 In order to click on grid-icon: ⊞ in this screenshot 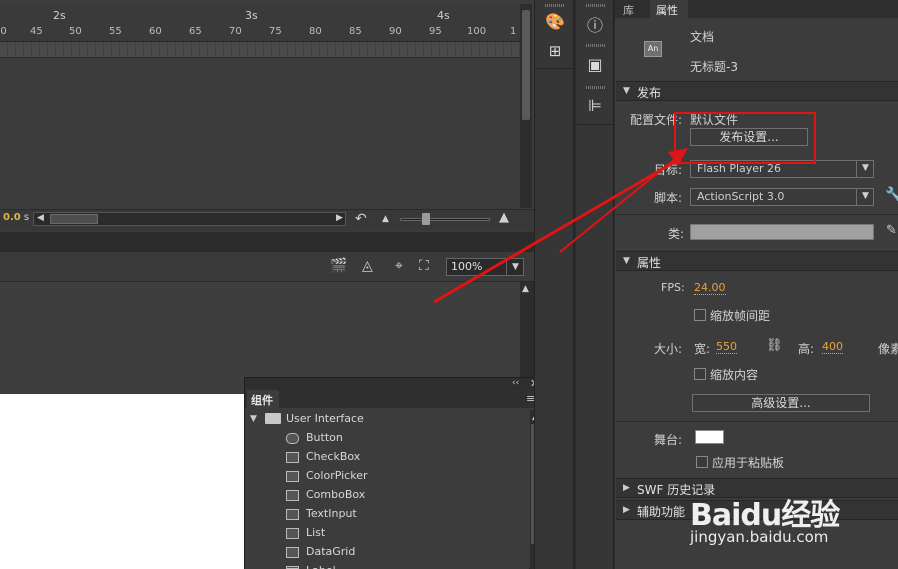, I will do `click(555, 51)`.